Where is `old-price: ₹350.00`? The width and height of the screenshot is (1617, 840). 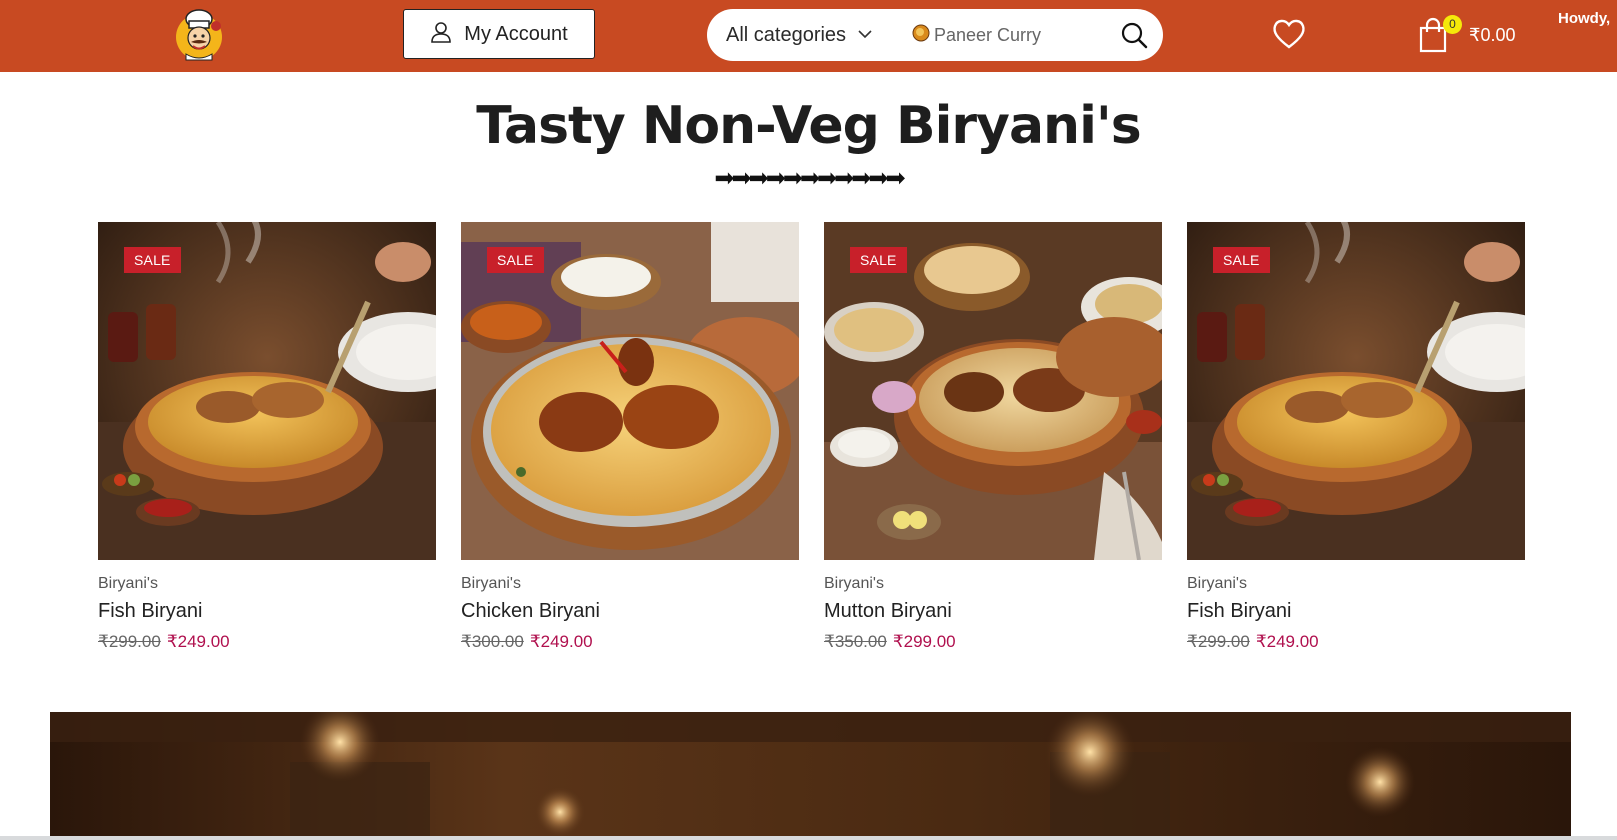 old-price: ₹350.00 is located at coordinates (855, 641).